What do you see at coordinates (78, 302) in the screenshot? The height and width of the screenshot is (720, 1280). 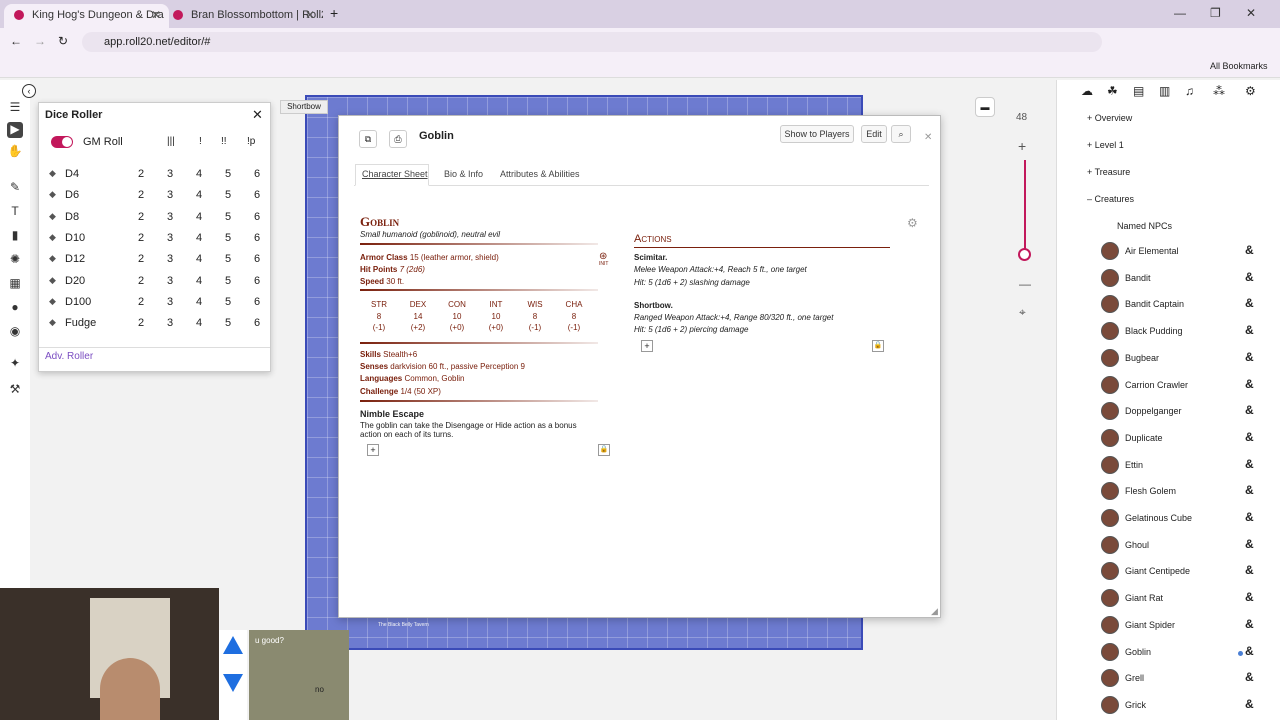 I see `die-label: D100` at bounding box center [78, 302].